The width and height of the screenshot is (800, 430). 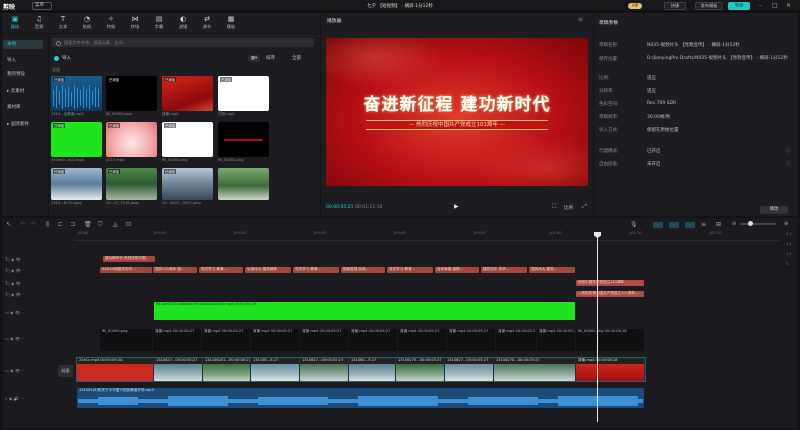 What do you see at coordinates (658, 225) in the screenshot?
I see `link-icon` at bounding box center [658, 225].